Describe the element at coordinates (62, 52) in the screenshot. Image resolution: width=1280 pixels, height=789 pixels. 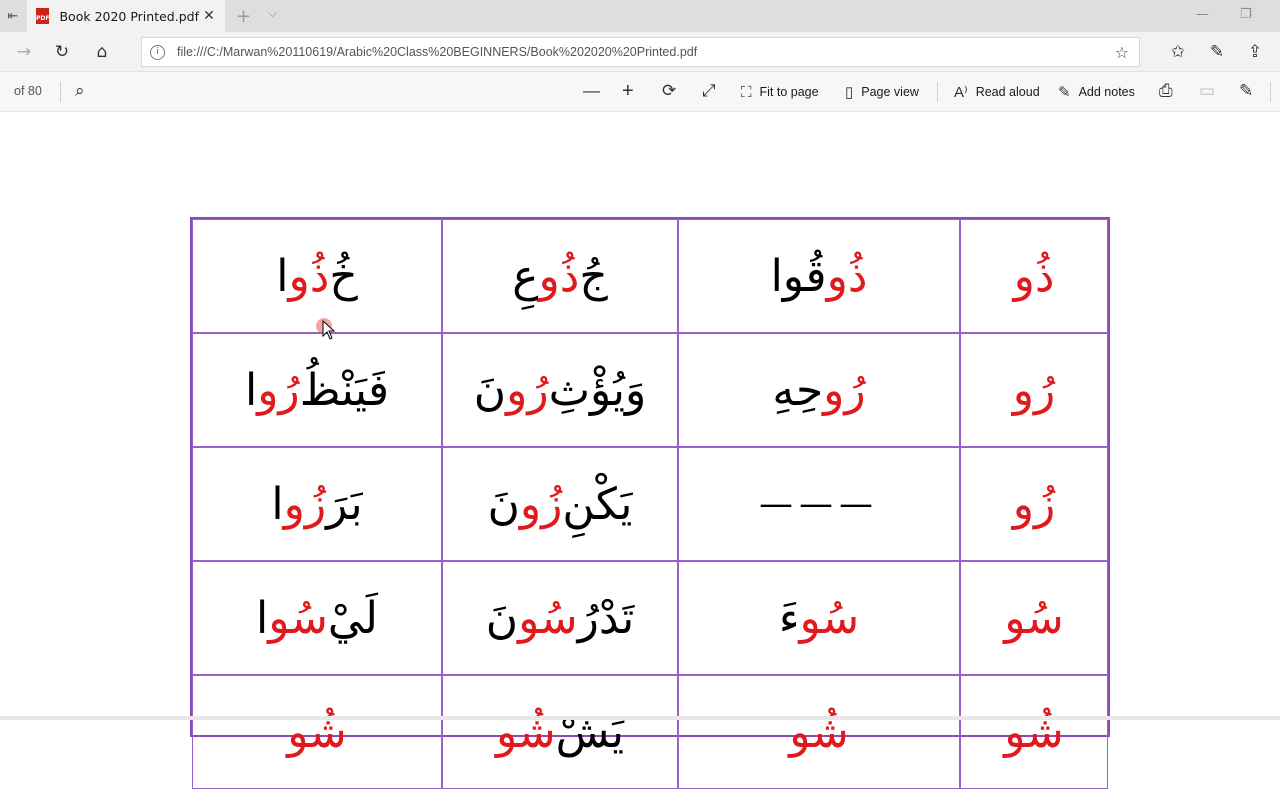
I see `refresh-icon: ↻` at that location.